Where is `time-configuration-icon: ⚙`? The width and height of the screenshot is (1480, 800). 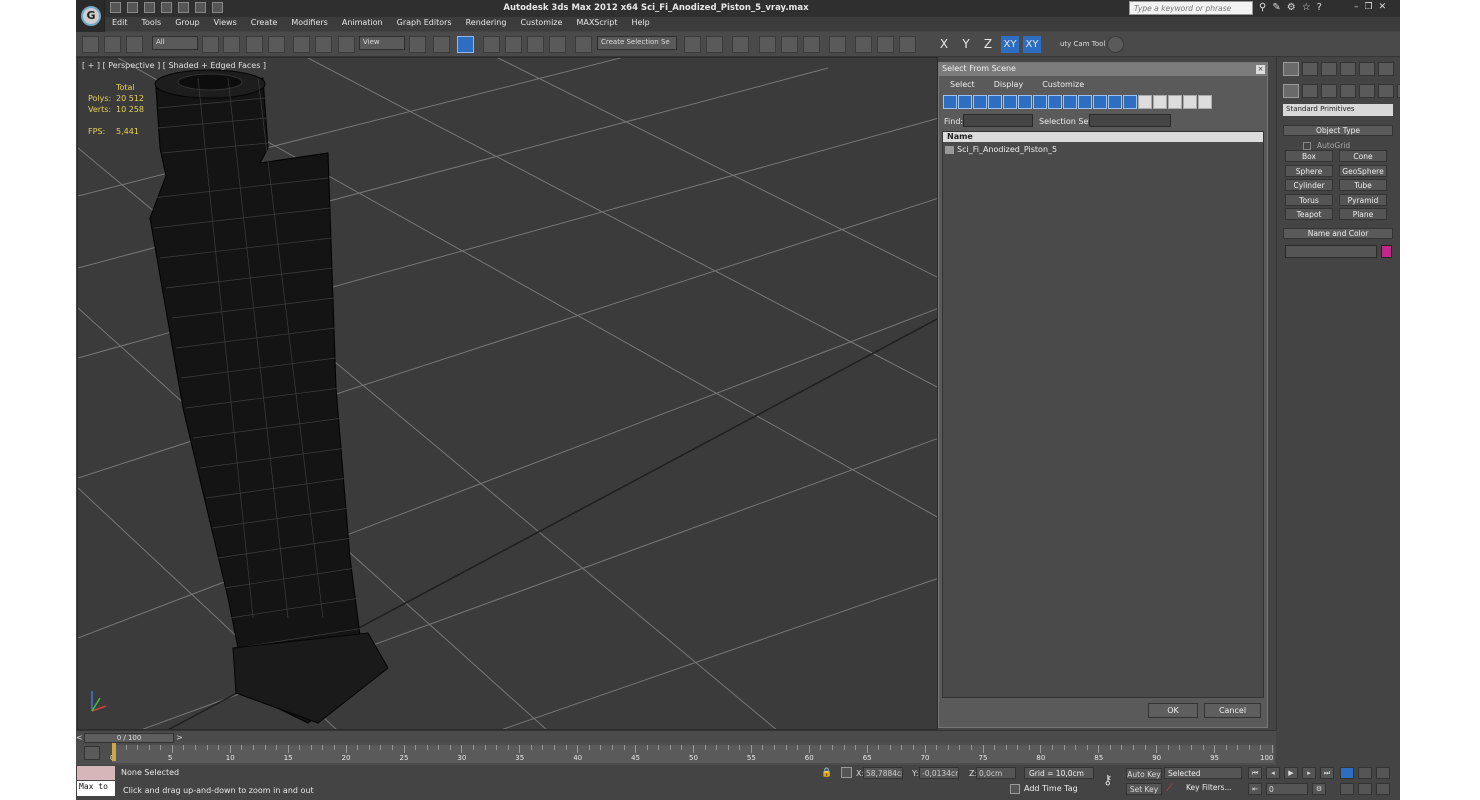 time-configuration-icon: ⚙ is located at coordinates (1319, 789).